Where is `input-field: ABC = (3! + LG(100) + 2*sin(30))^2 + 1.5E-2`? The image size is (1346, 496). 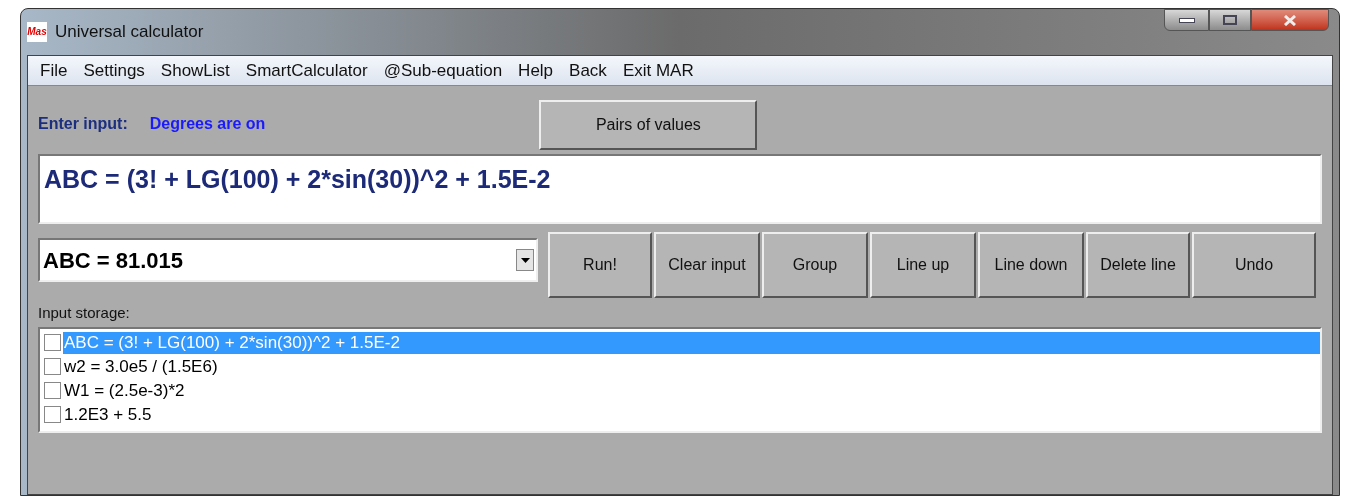
input-field: ABC = (3! + LG(100) + 2*sin(30))^2 + 1.5E-2 is located at coordinates (680, 189).